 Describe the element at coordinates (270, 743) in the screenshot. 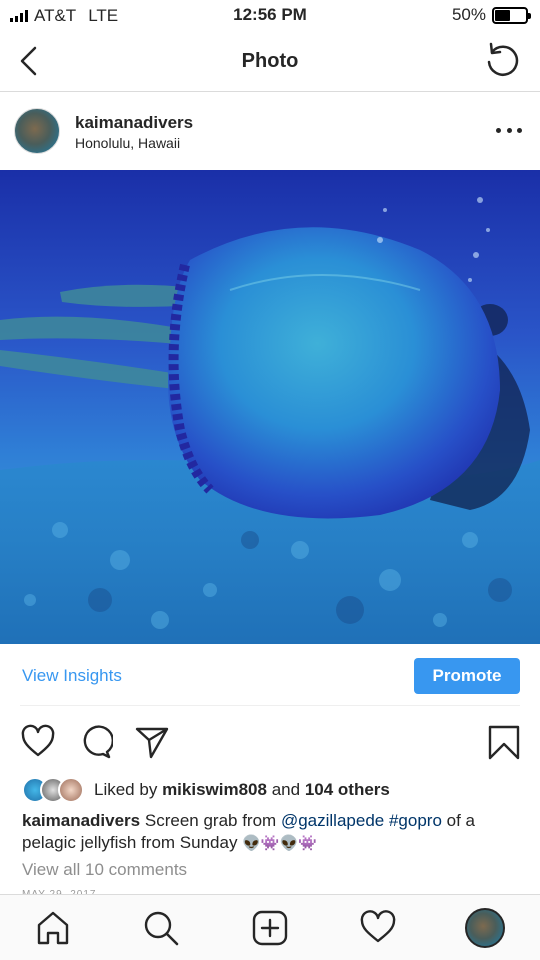

I see `action-bar` at that location.